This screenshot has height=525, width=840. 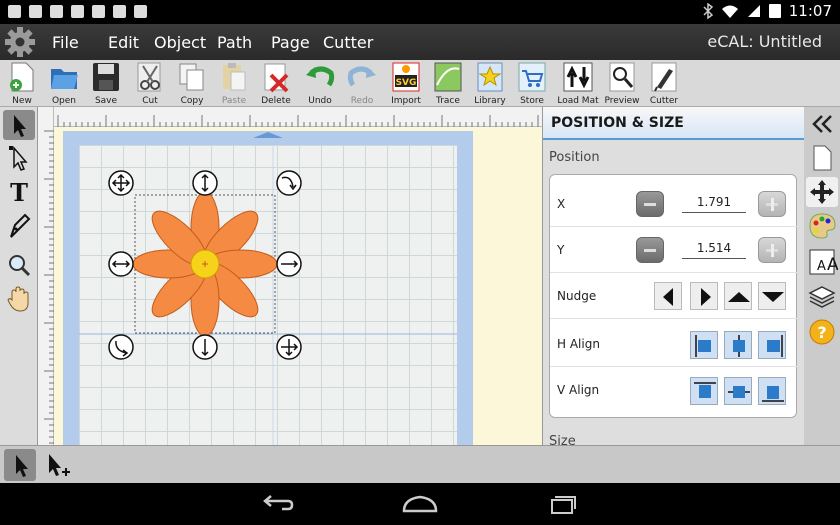 I want to click on x-decrement-button, so click(x=650, y=204).